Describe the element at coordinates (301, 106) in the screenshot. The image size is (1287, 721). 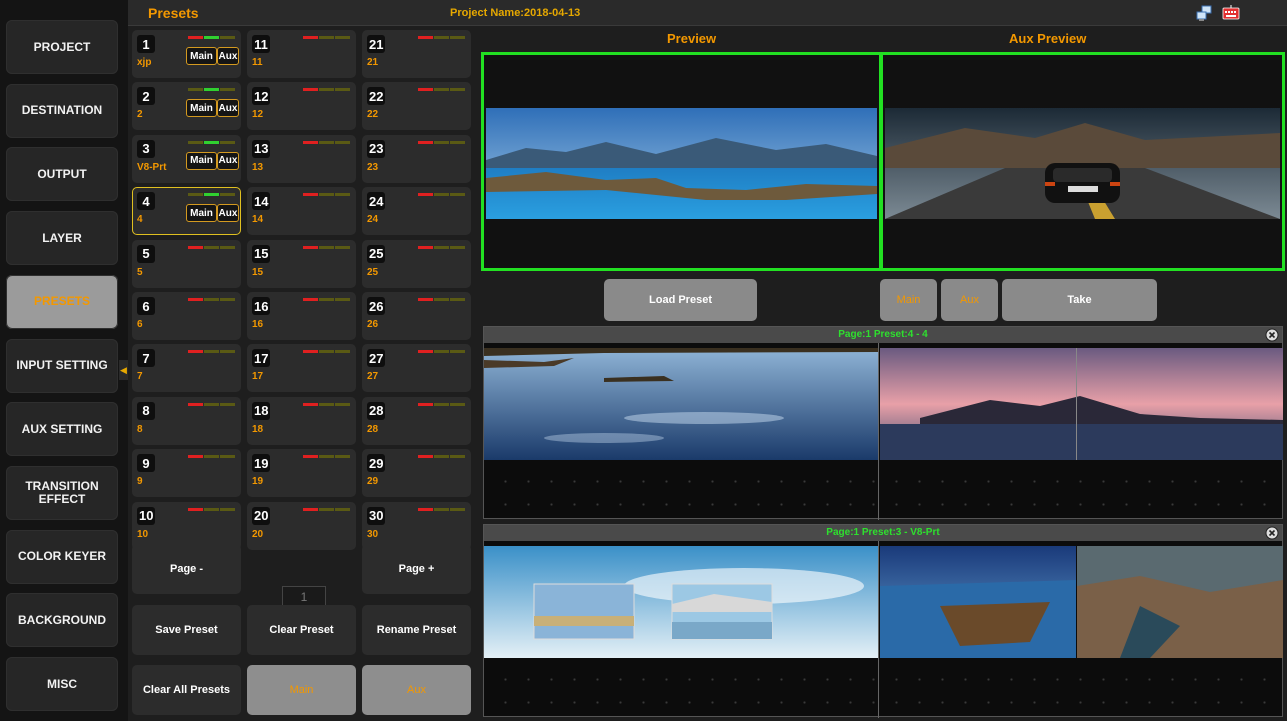
I see `preset-tile: 12 12` at that location.